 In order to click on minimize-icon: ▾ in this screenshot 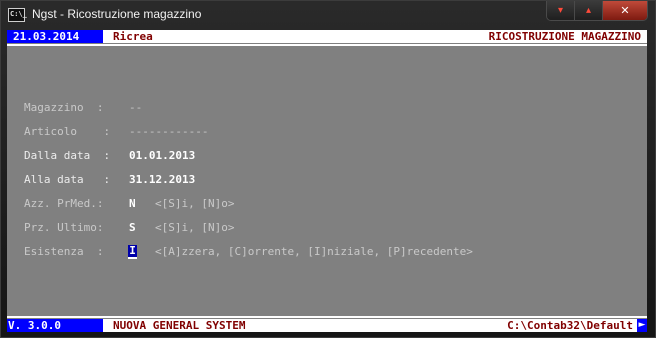, I will do `click(560, 10)`.